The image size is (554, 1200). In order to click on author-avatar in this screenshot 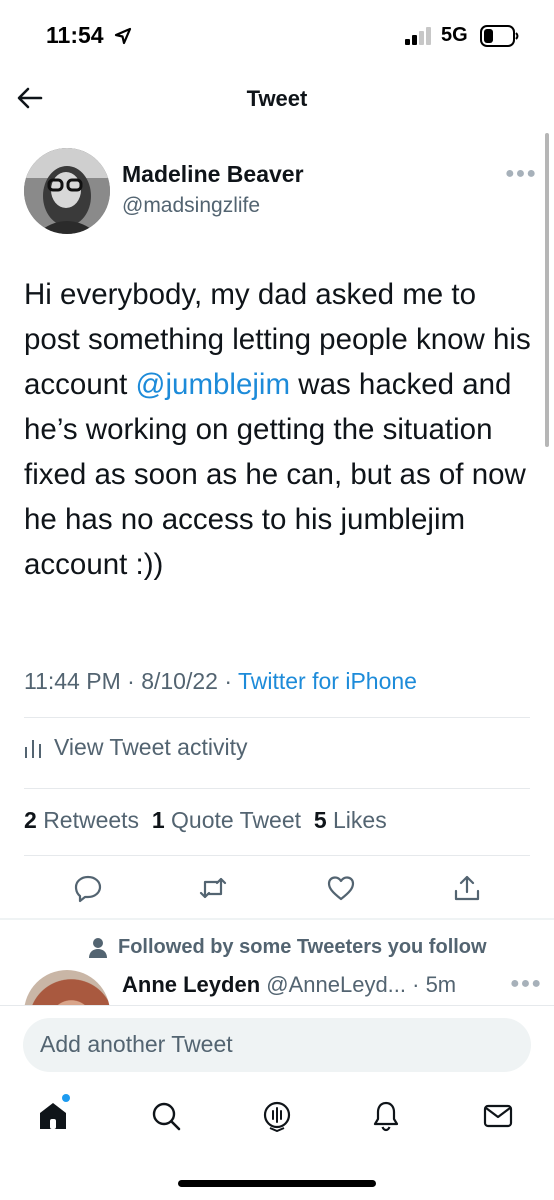, I will do `click(67, 191)`.